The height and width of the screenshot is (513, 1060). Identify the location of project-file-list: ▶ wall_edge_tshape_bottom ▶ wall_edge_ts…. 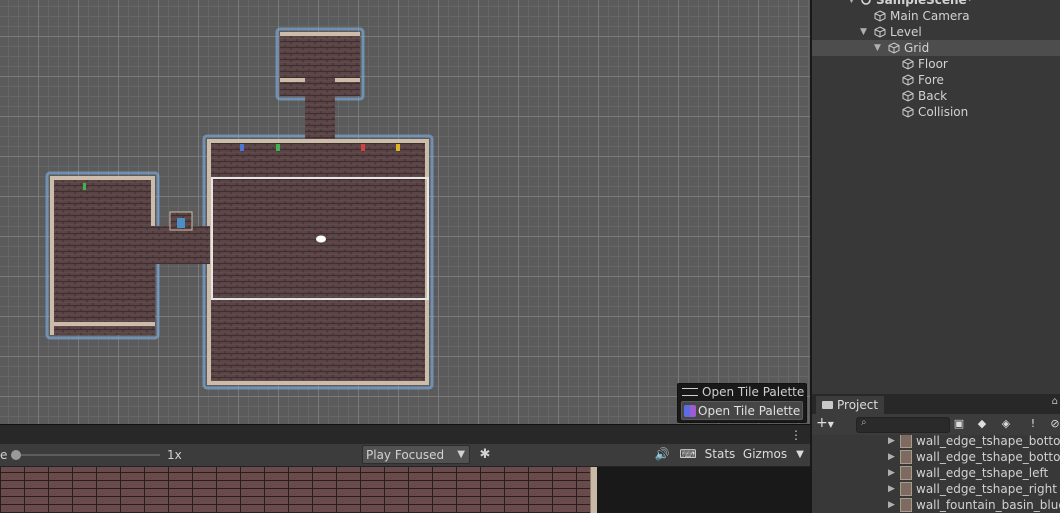
(936, 474).